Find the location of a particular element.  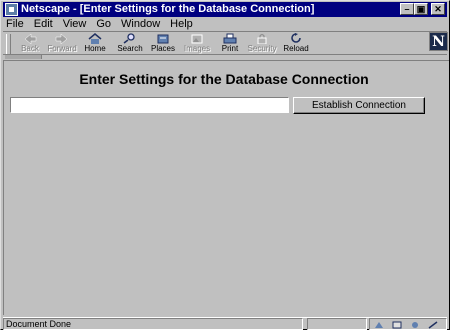

forward-button: Forward is located at coordinates (62, 44).